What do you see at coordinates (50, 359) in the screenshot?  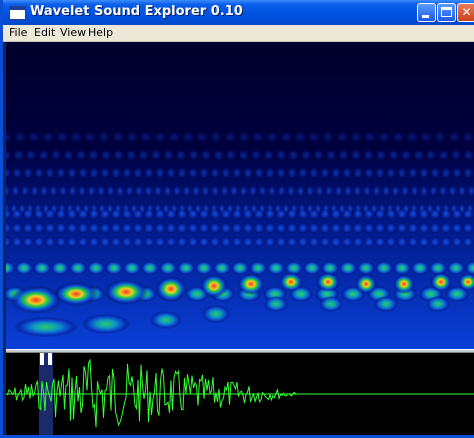 I see `selection-handle-right` at bounding box center [50, 359].